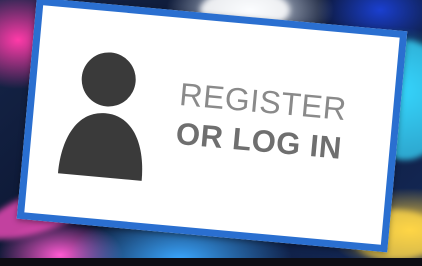  What do you see at coordinates (100, 116) in the screenshot?
I see `user-silhouette-icon` at bounding box center [100, 116].